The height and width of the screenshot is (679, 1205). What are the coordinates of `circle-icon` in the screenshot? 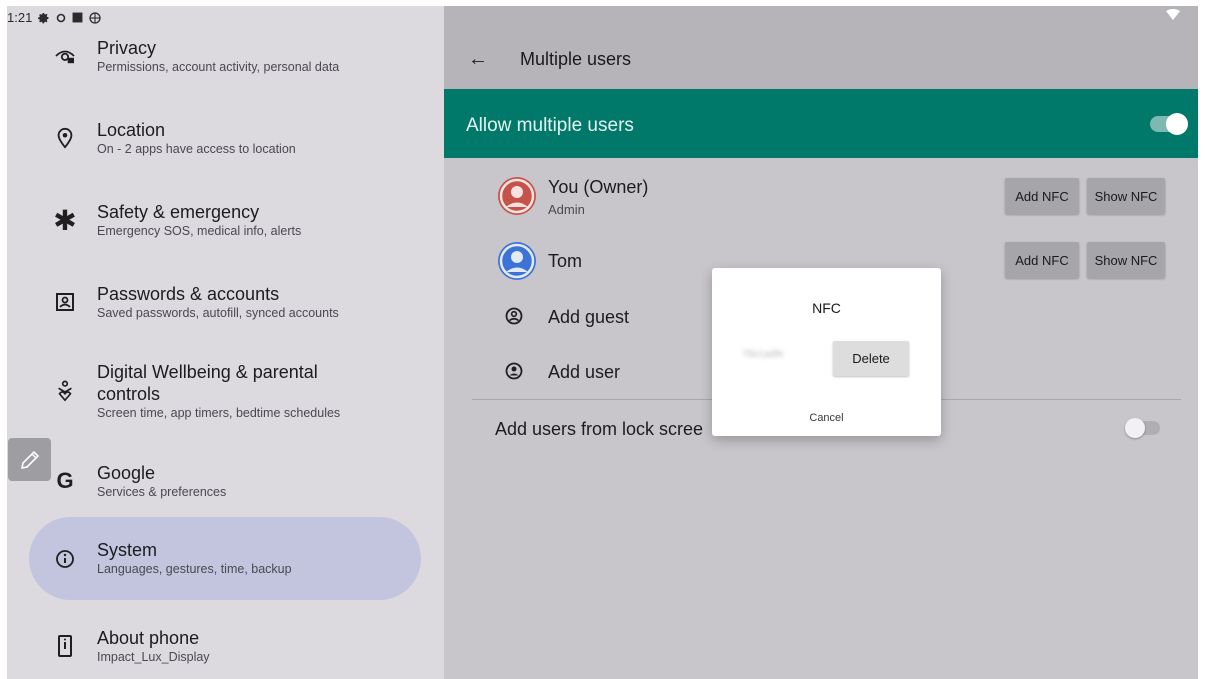 It's located at (61, 17).